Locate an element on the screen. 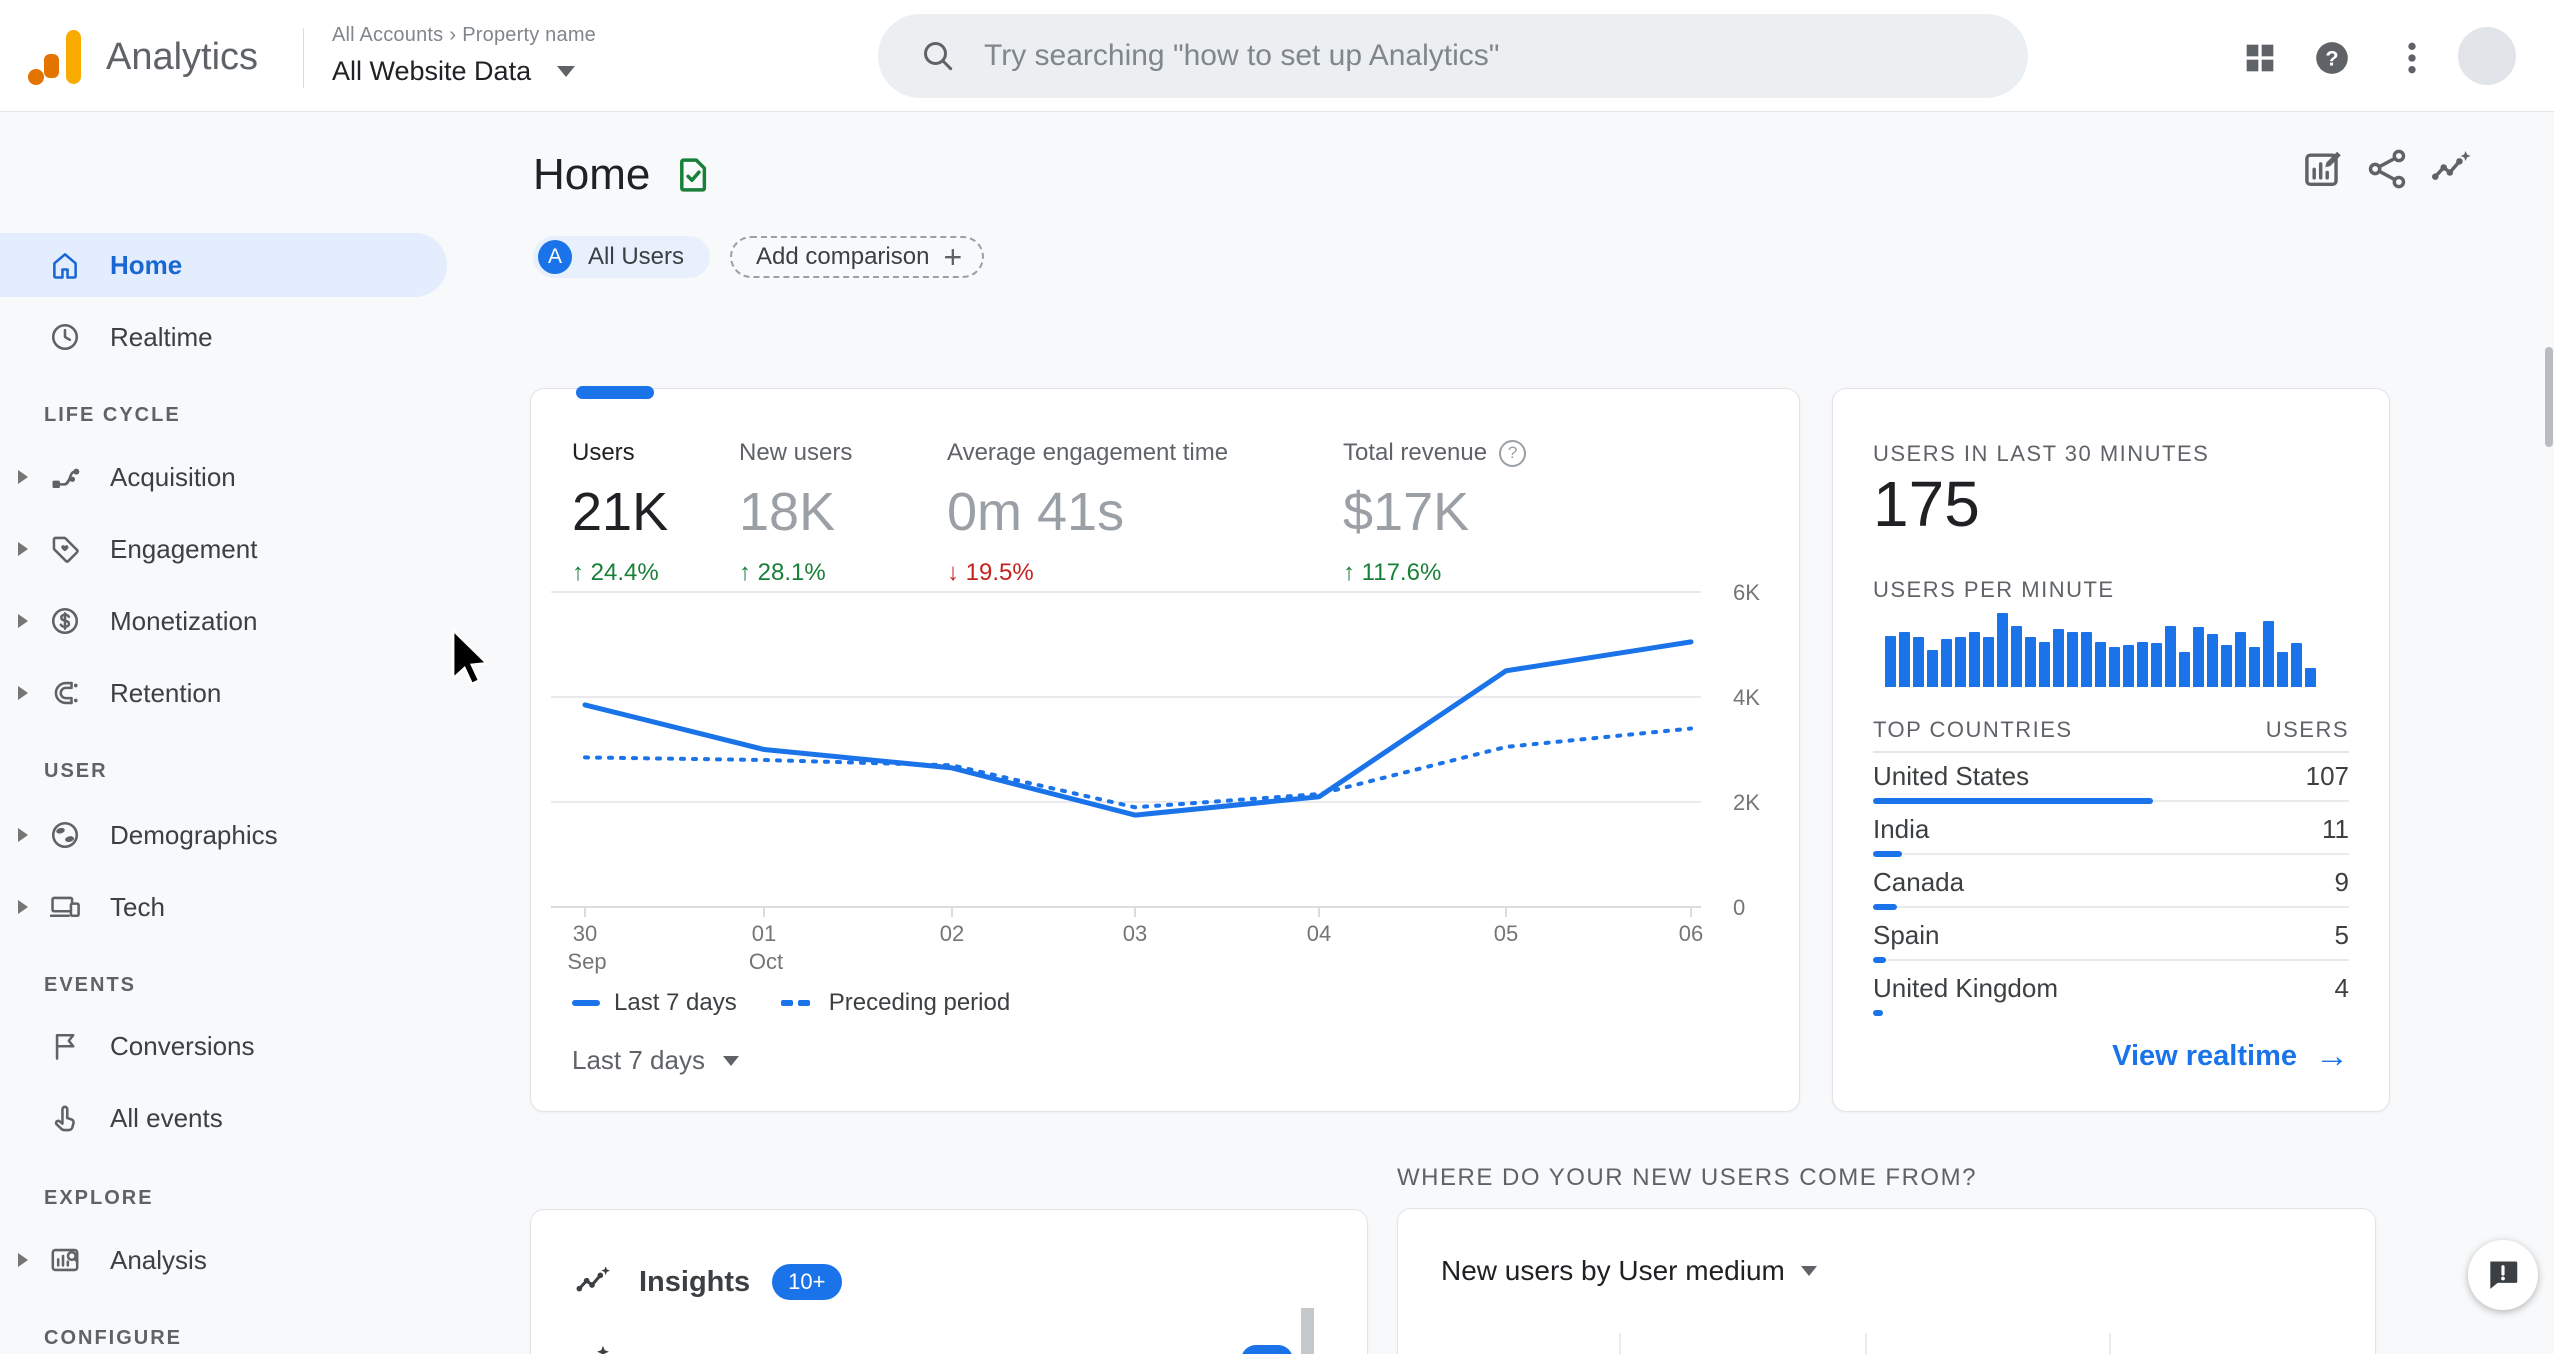  legend-dashed-swatch is located at coordinates (797, 1003).